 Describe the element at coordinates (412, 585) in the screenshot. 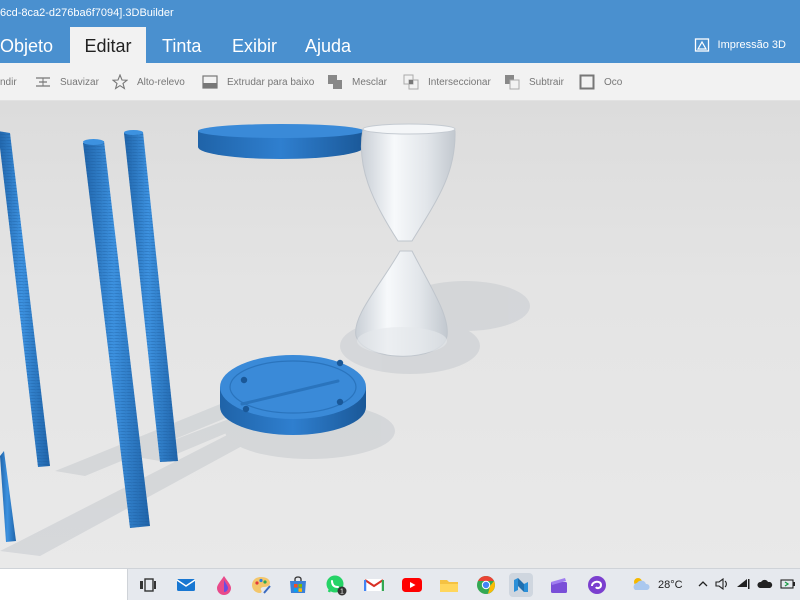

I see `youtube-icon` at that location.